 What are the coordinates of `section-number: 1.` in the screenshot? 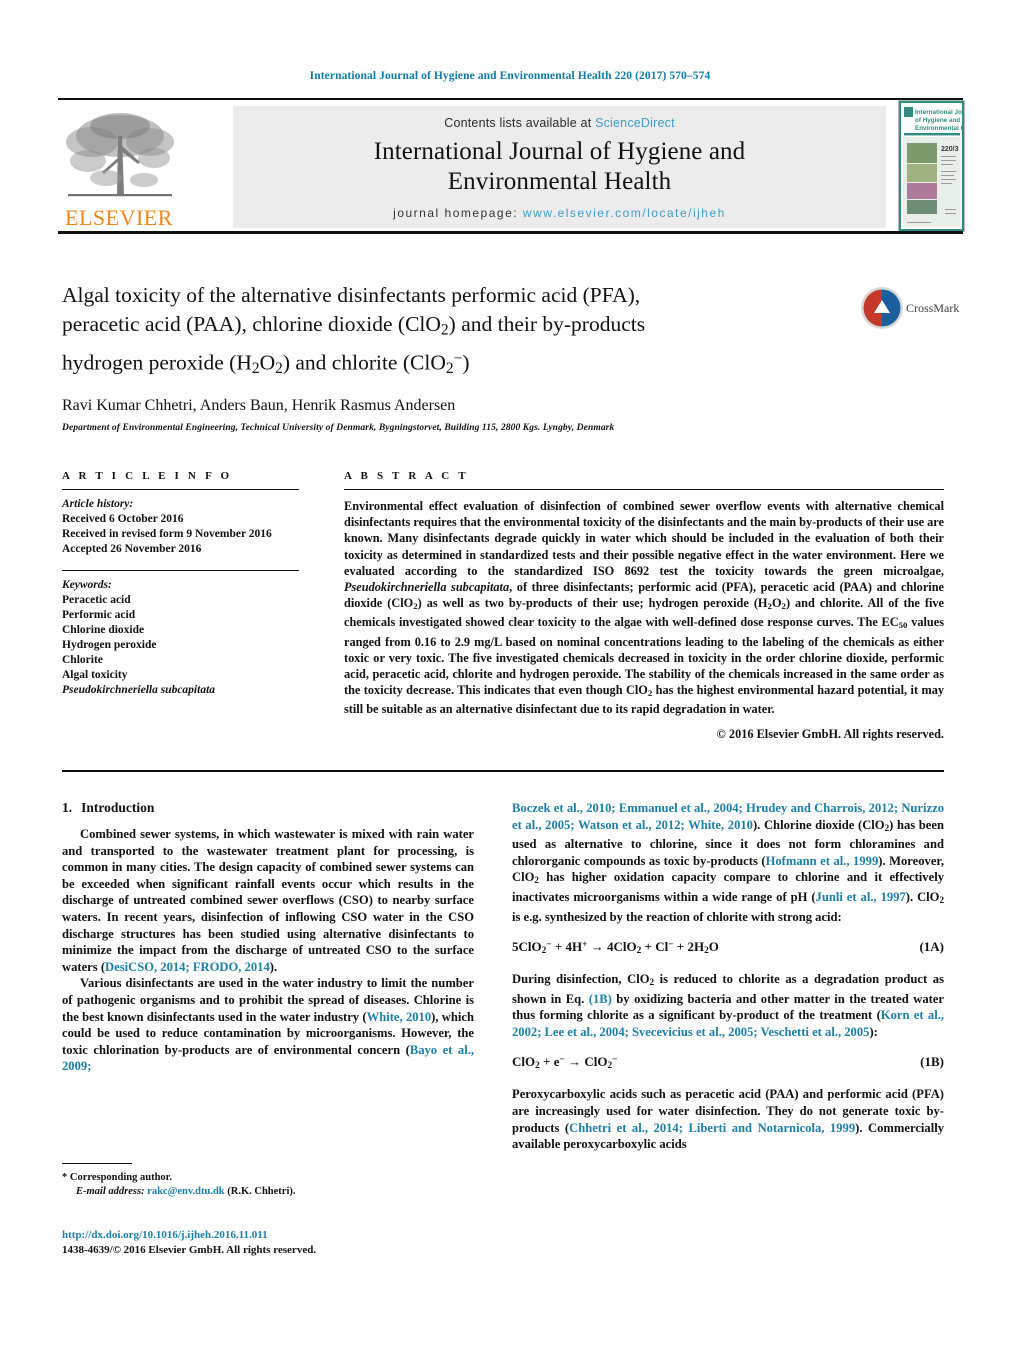 It's located at (67, 807).